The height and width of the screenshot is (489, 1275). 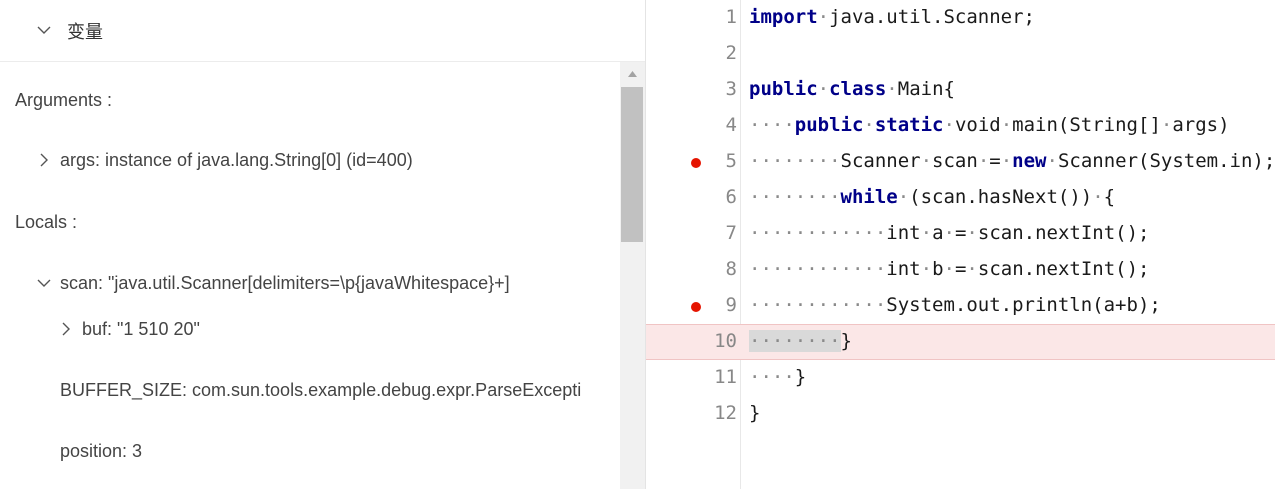 What do you see at coordinates (960, 378) in the screenshot?
I see `code-line-11: 11 ····}` at bounding box center [960, 378].